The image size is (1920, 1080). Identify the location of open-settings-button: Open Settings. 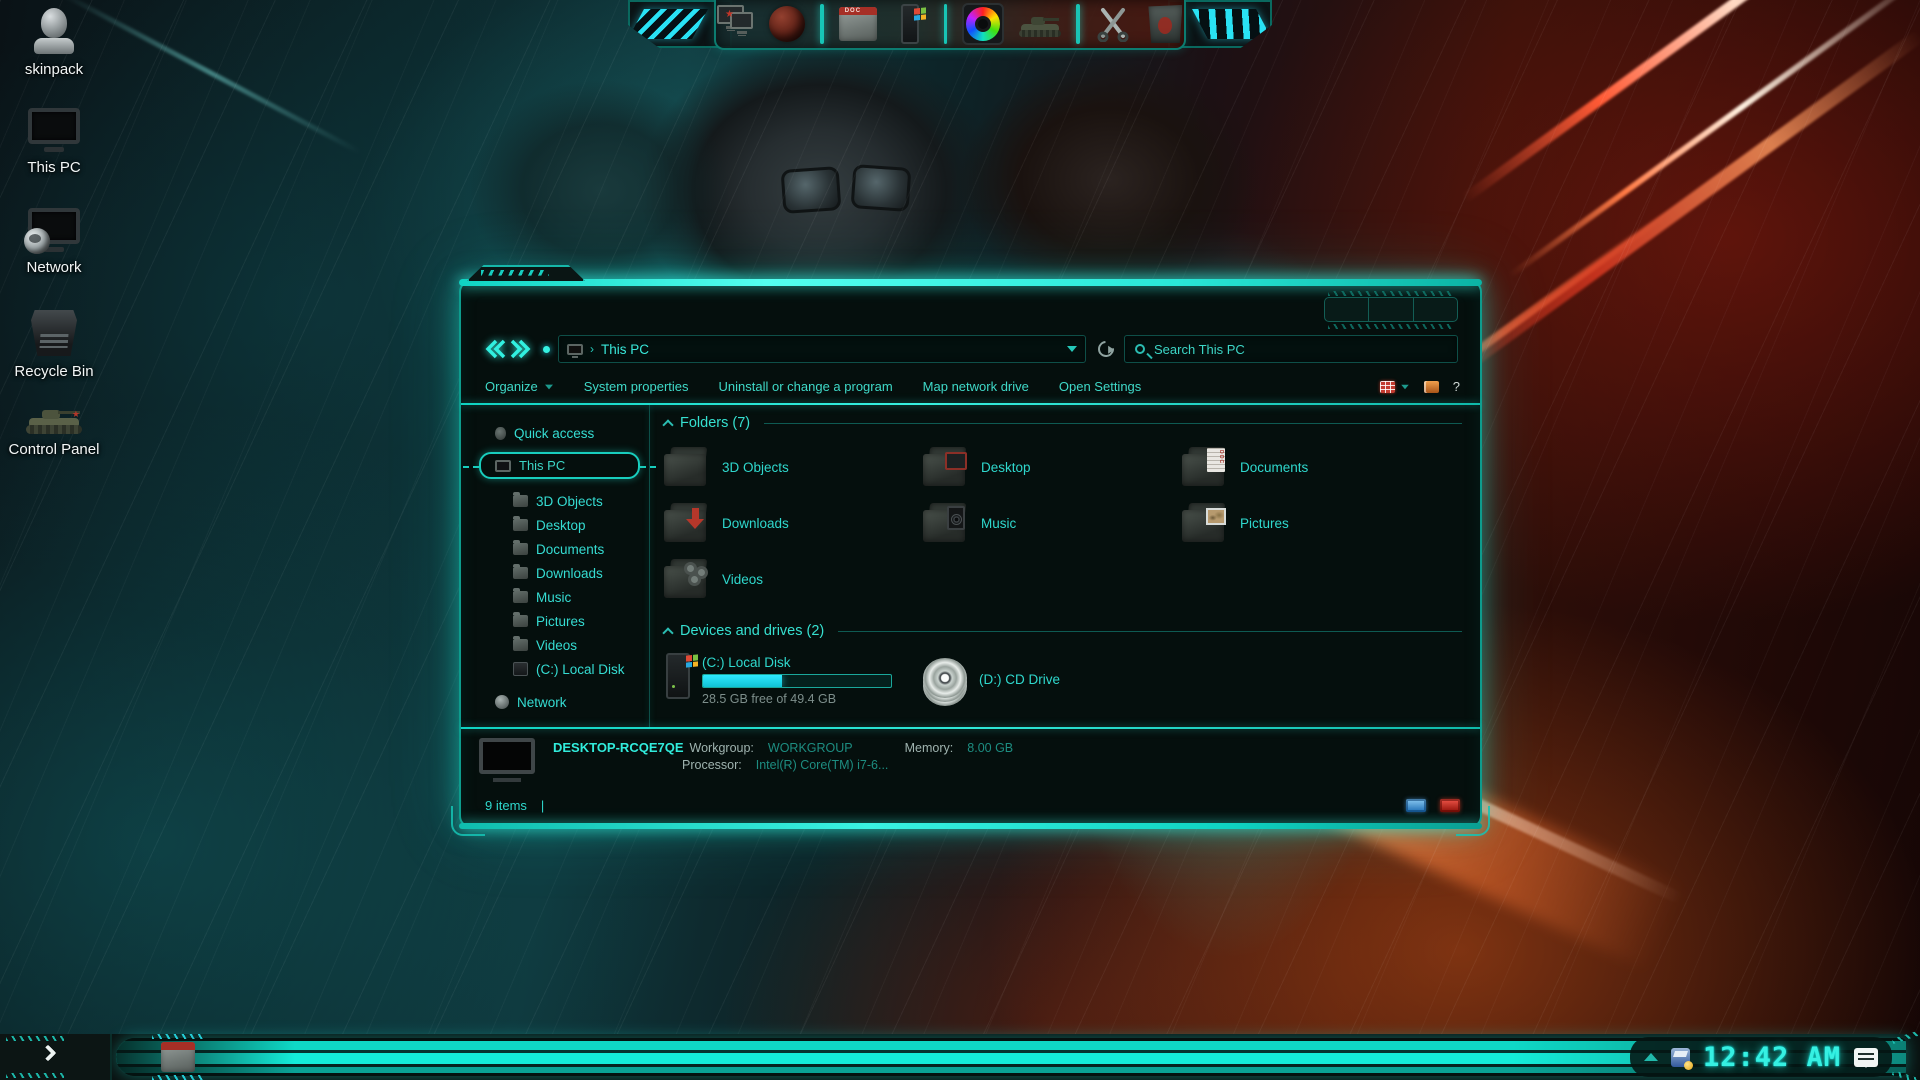
(1100, 386).